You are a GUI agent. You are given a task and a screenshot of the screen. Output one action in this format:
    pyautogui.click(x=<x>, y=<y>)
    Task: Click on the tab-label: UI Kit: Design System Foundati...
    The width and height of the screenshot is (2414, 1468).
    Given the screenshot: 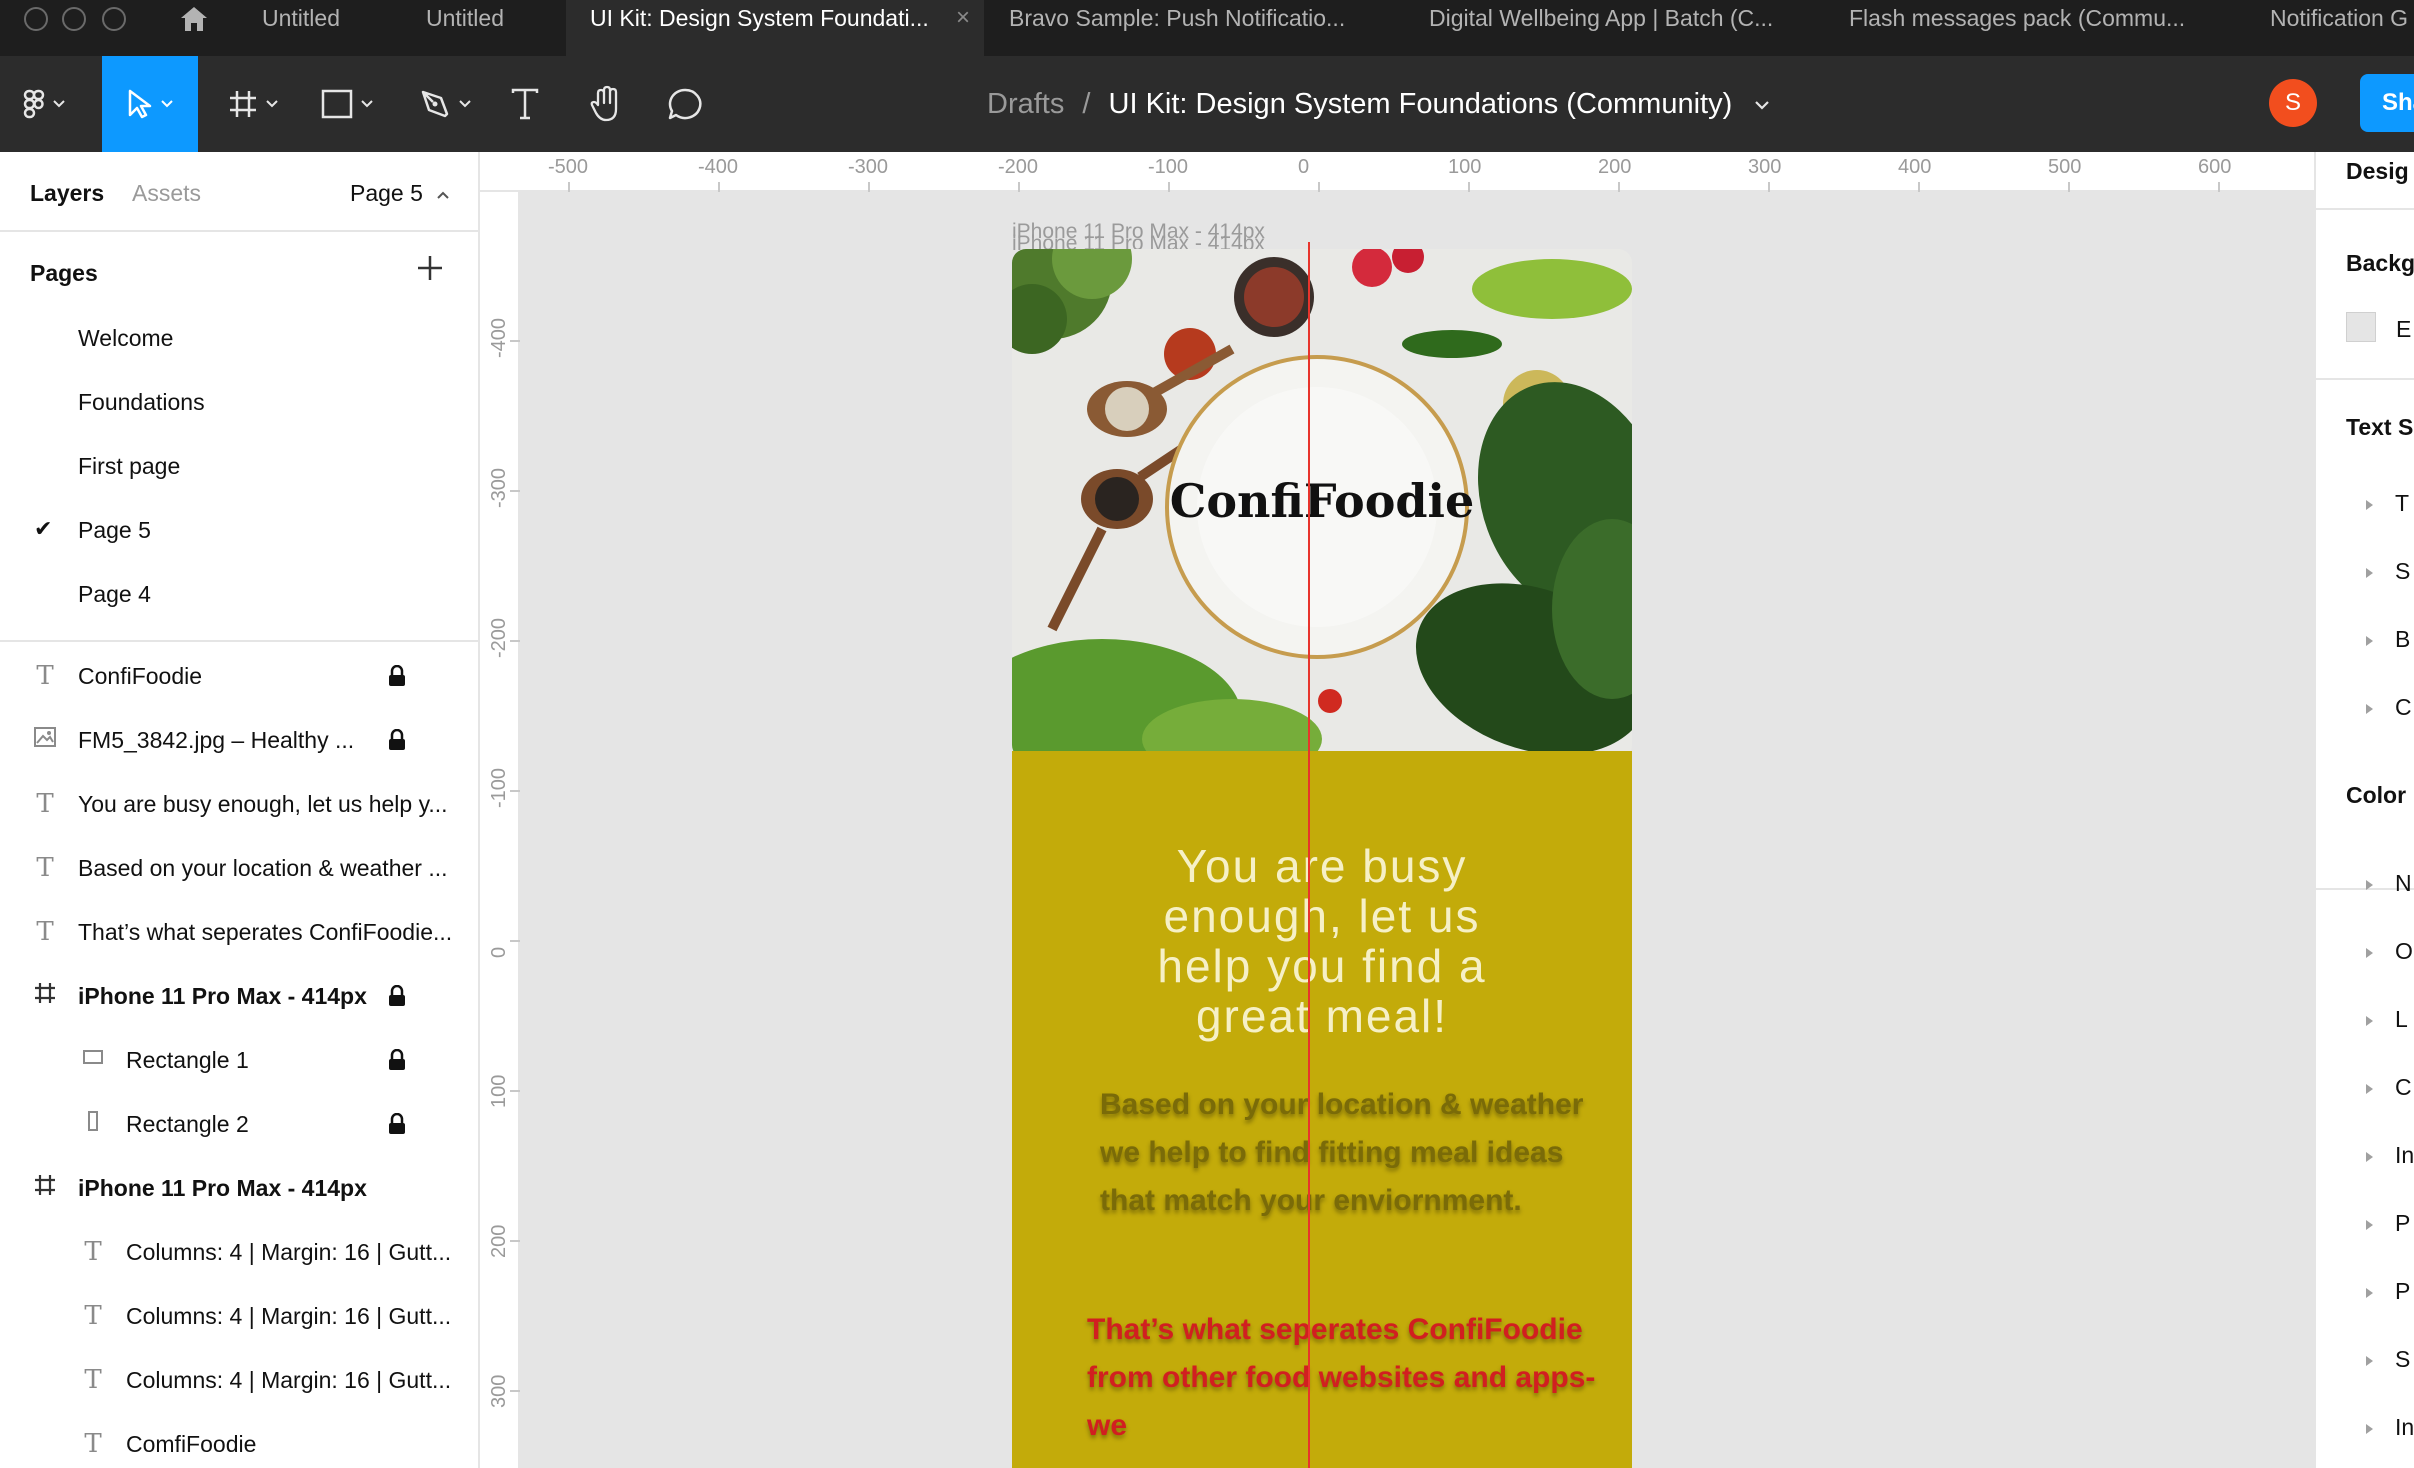 What is the action you would take?
    pyautogui.click(x=759, y=18)
    